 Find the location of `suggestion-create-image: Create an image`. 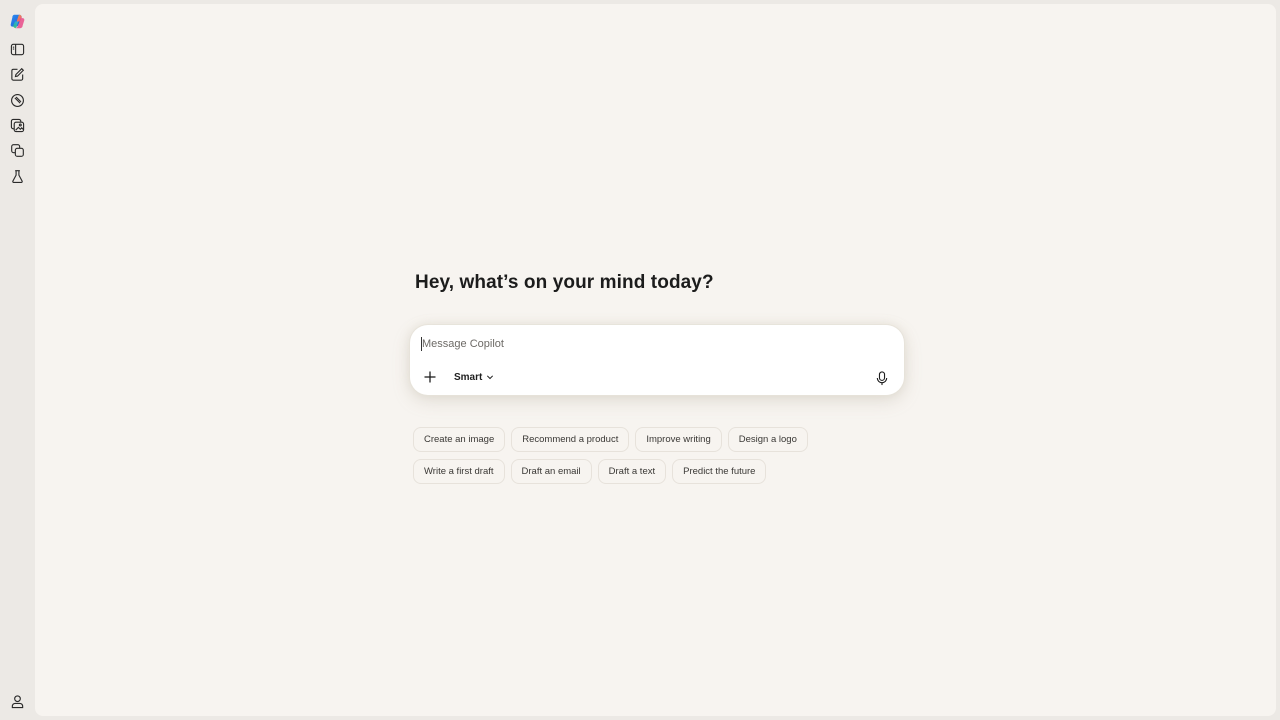

suggestion-create-image: Create an image is located at coordinates (459, 439).